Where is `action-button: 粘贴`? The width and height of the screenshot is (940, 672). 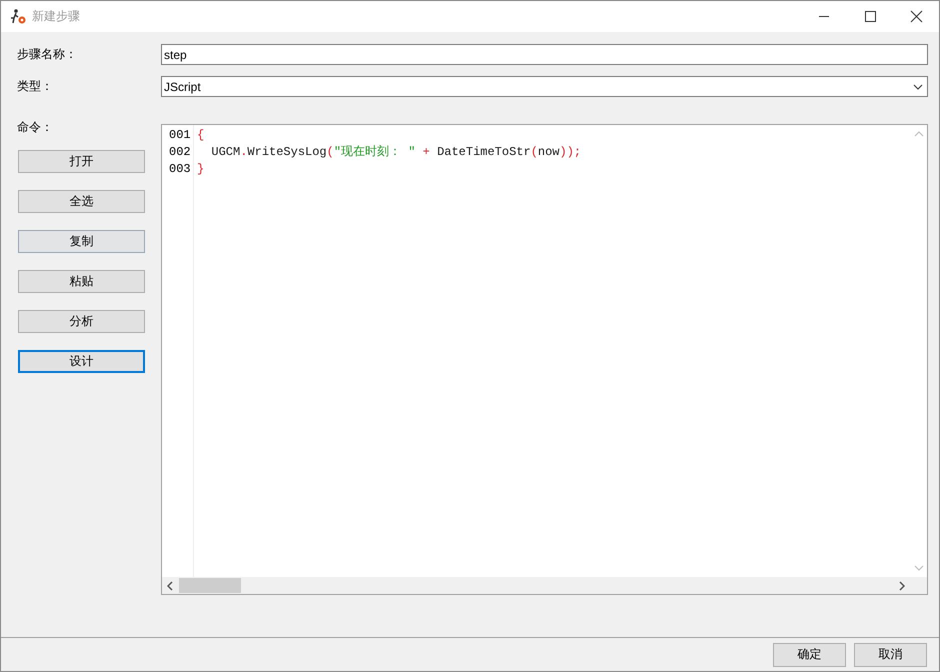
action-button: 粘贴 is located at coordinates (81, 281).